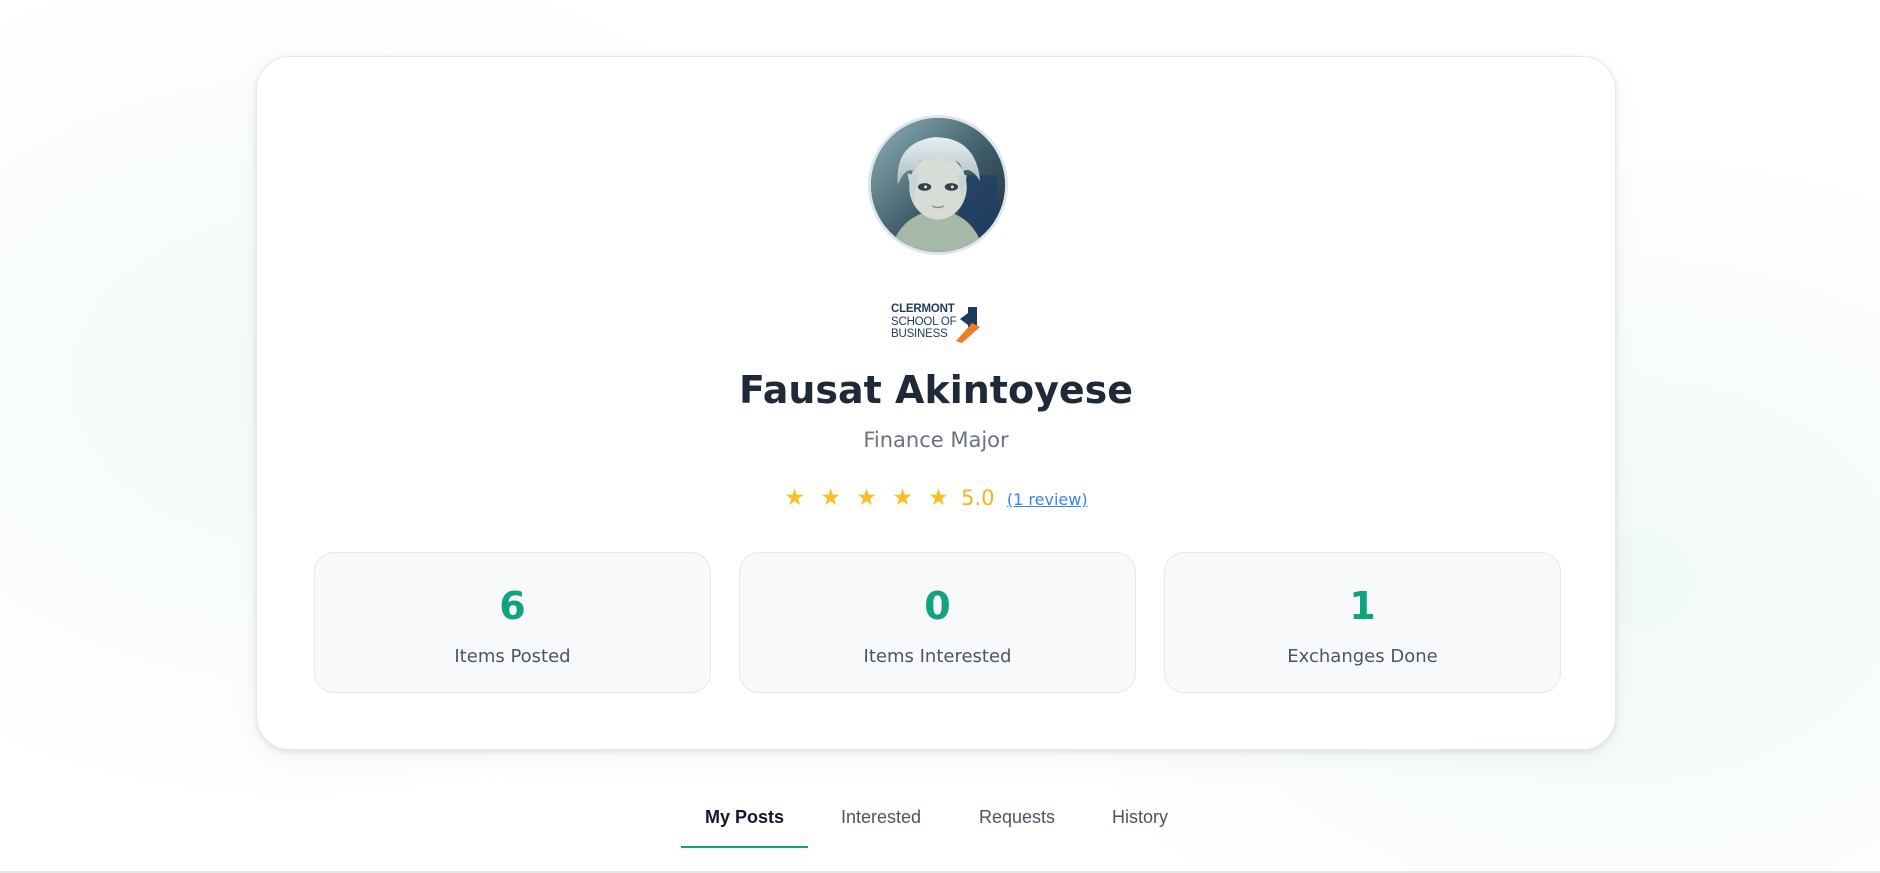  Describe the element at coordinates (512, 656) in the screenshot. I see `stat-label: Items Posted` at that location.